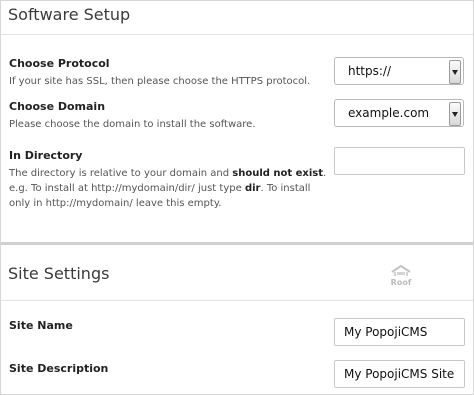 The height and width of the screenshot is (395, 474). I want to click on domain-select: example.com, so click(399, 113).